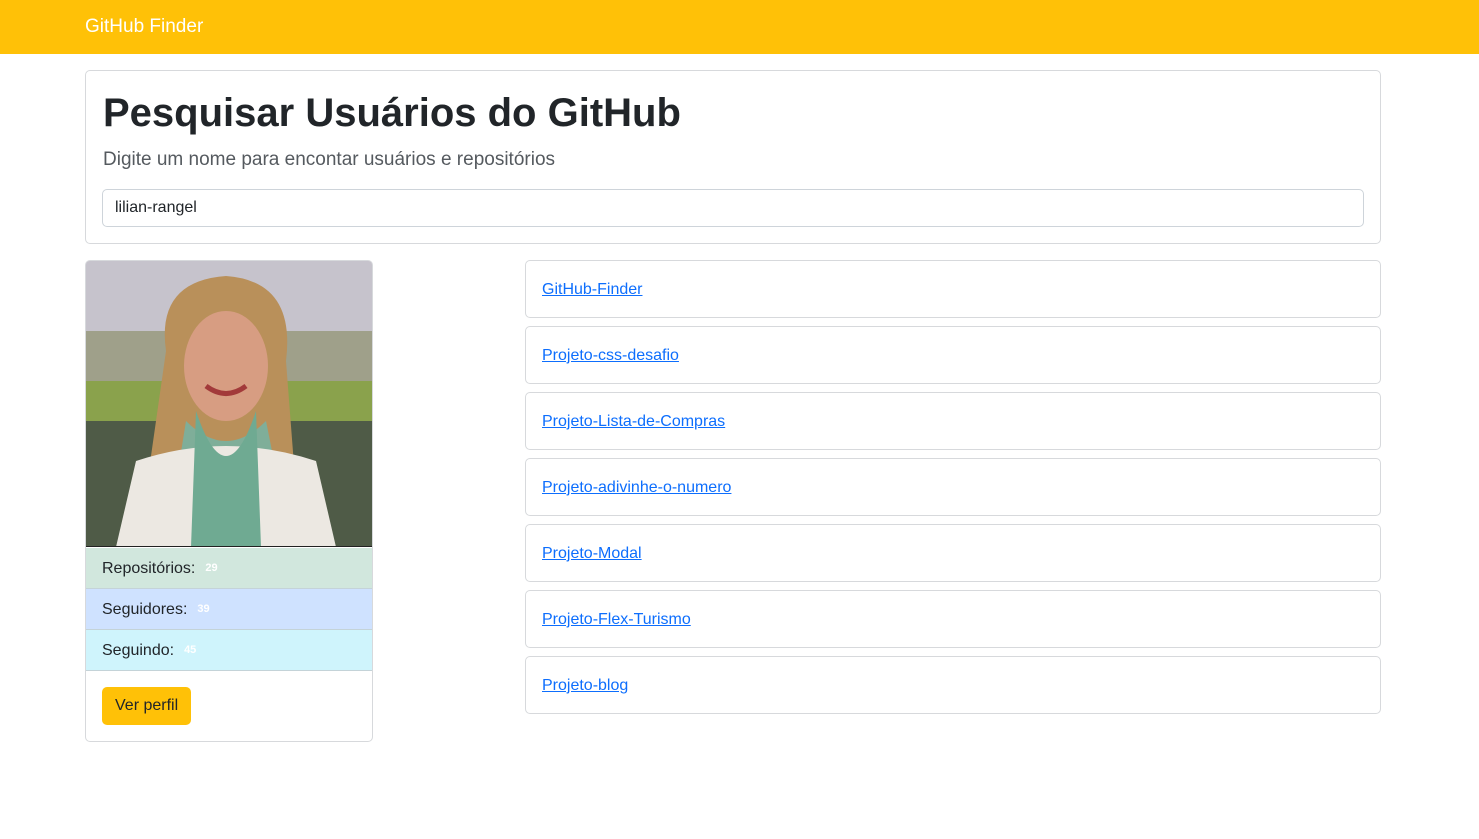 Image resolution: width=1479 pixels, height=839 pixels. I want to click on search-input, so click(733, 208).